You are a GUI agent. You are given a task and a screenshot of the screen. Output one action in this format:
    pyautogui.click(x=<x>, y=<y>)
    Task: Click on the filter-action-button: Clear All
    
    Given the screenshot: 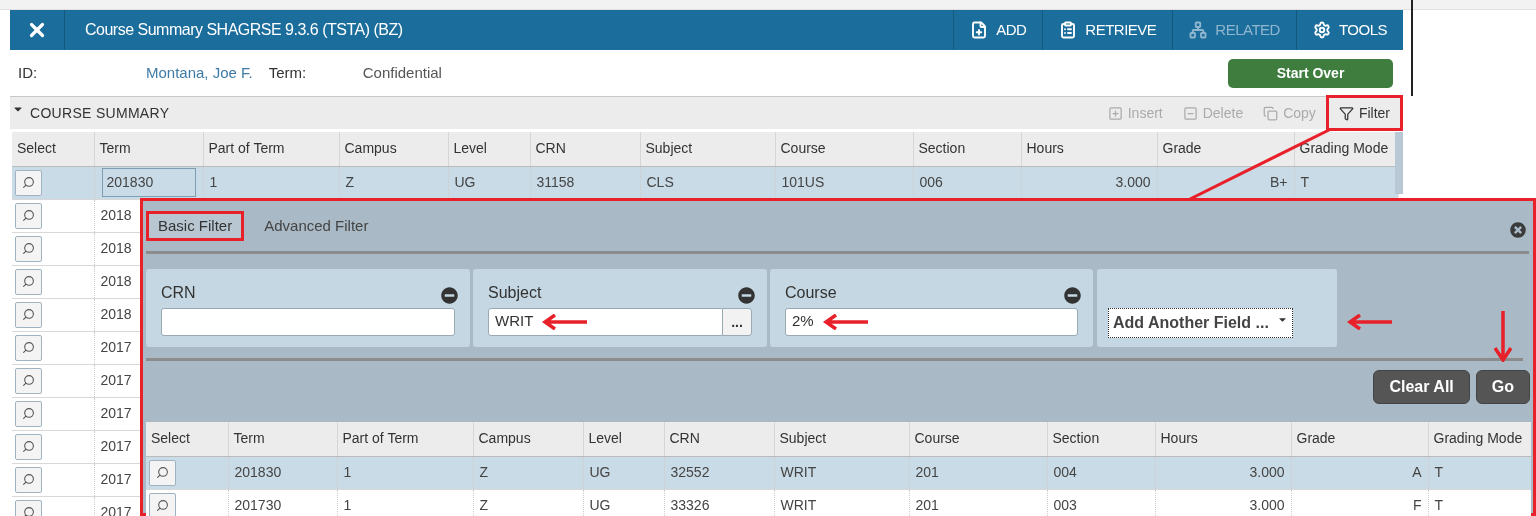 What is the action you would take?
    pyautogui.click(x=1421, y=387)
    